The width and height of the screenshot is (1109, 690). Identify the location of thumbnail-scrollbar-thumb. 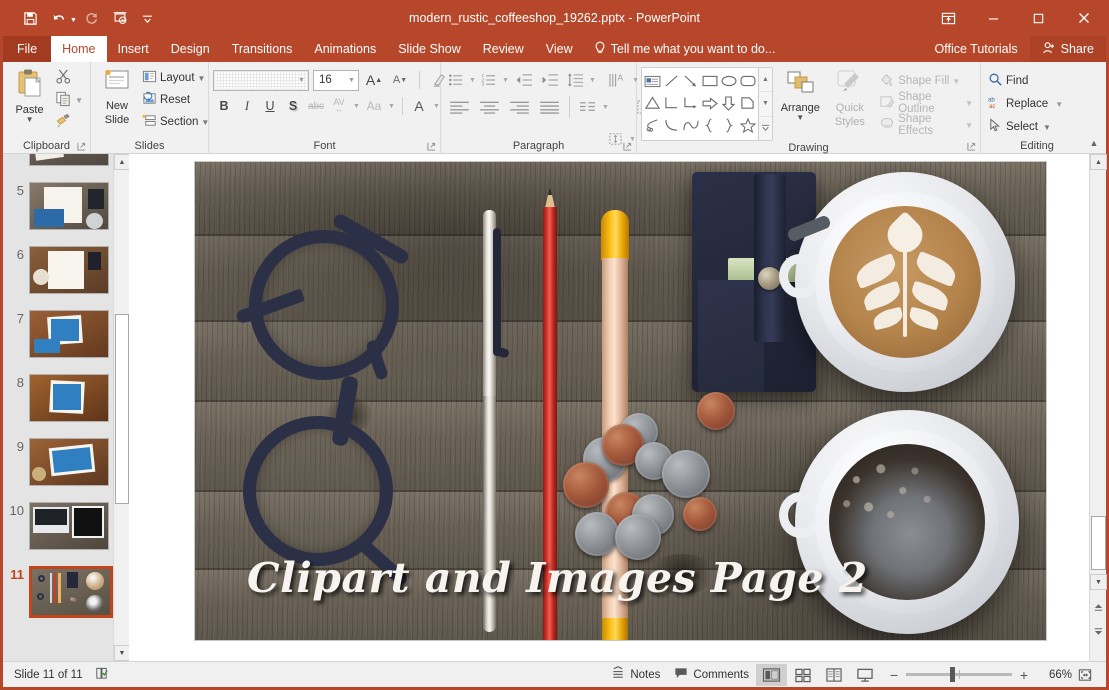
(122, 409).